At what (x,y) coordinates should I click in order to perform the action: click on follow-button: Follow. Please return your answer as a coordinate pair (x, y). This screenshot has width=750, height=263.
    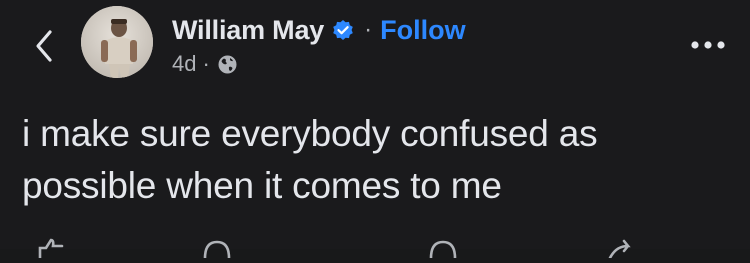
    Looking at the image, I should click on (422, 30).